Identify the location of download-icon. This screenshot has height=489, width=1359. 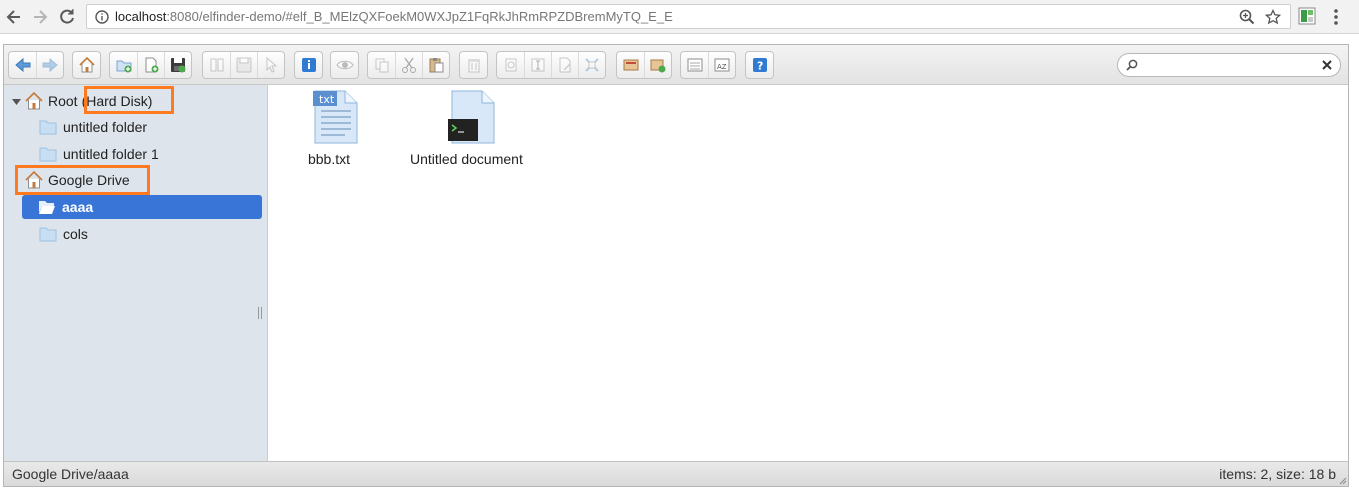
(244, 65).